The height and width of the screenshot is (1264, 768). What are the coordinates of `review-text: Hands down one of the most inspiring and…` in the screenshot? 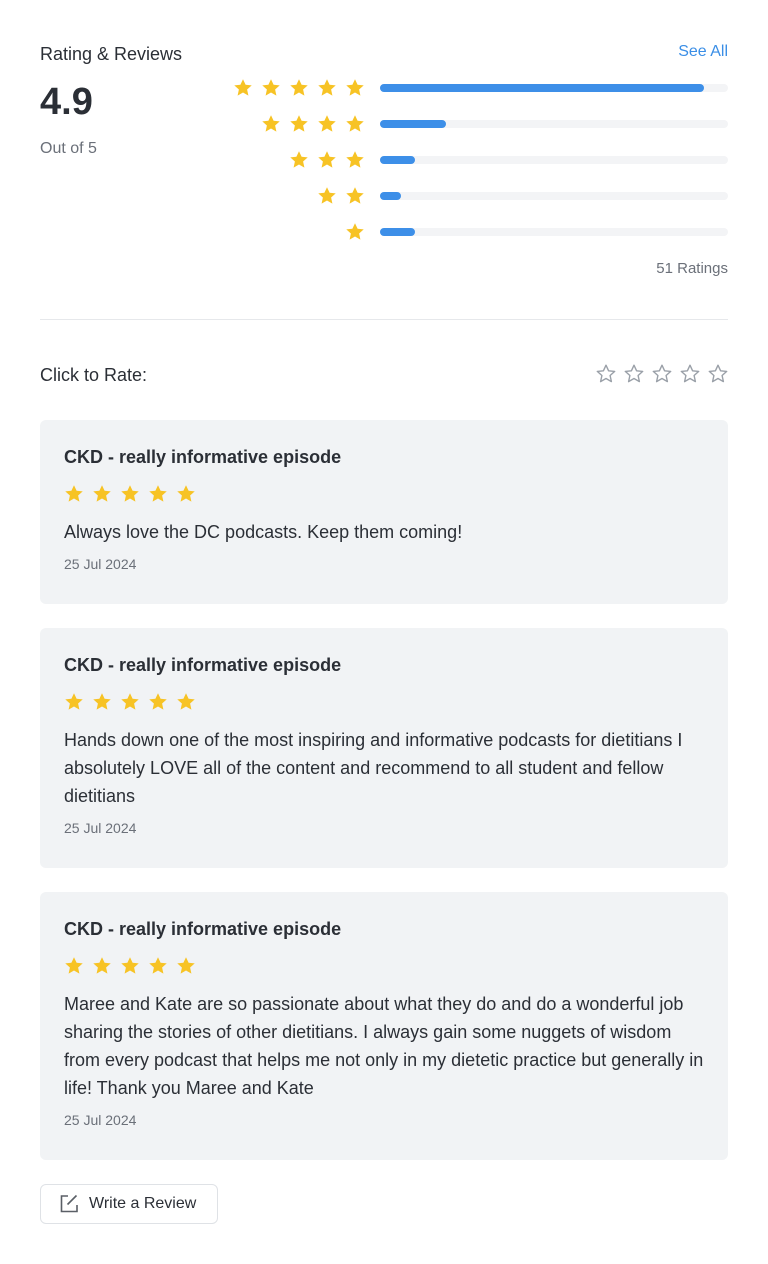 It's located at (373, 768).